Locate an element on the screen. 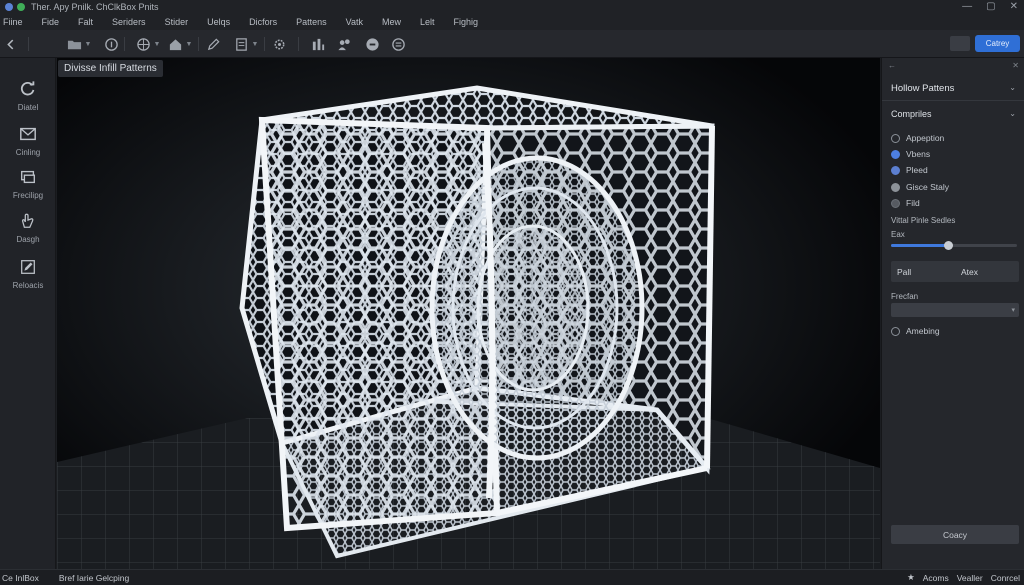 This screenshot has height=585, width=1024. back-icon is located at coordinates (11, 44).